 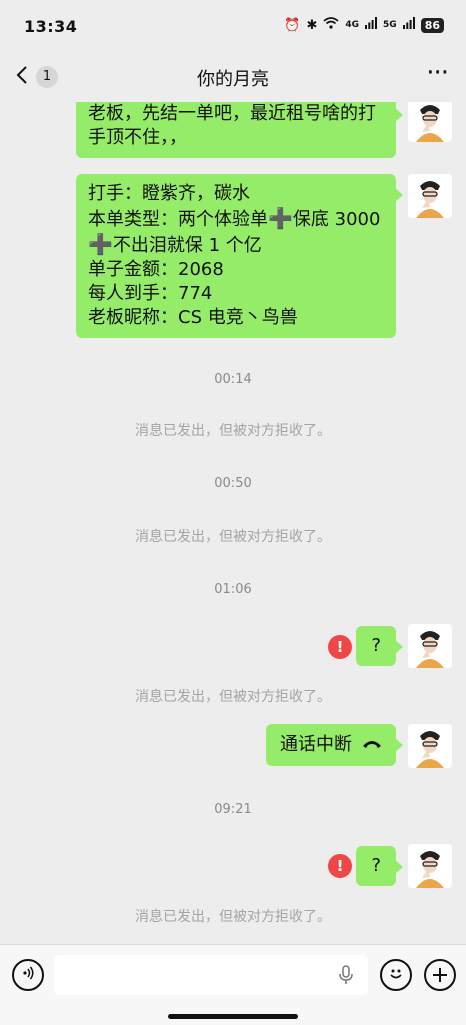 I want to click on call-interrupted-bubble: 通话中断, so click(x=334, y=745).